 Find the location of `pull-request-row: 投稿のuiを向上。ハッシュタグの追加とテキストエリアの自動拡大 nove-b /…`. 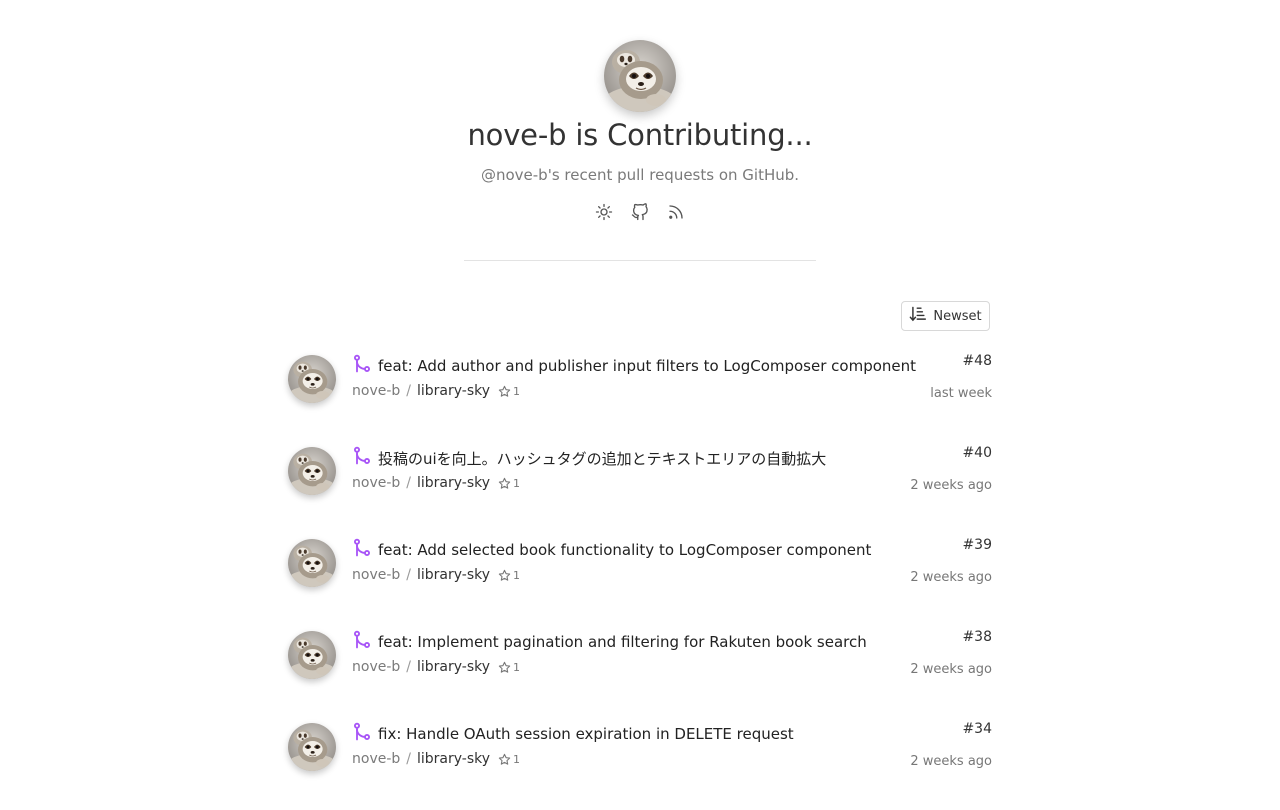

pull-request-row: 投稿のuiを向上。ハッシュタグの追加とテキストエリアの自動拡大 nove-b /… is located at coordinates (640, 488).